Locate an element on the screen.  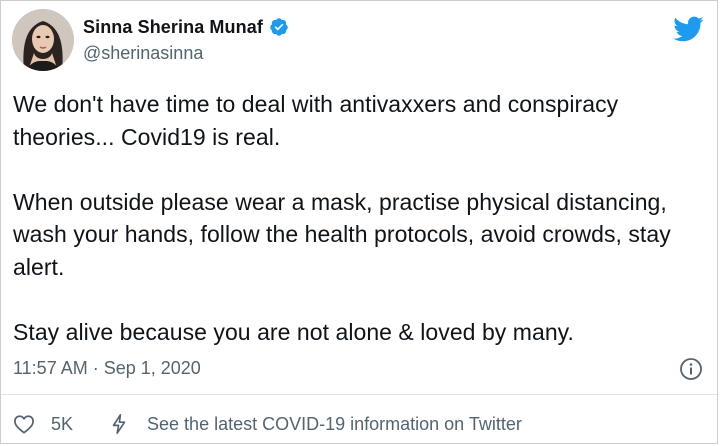
tweet-timestamp: 11:57 AM · Sep 1, 2020 is located at coordinates (107, 368).